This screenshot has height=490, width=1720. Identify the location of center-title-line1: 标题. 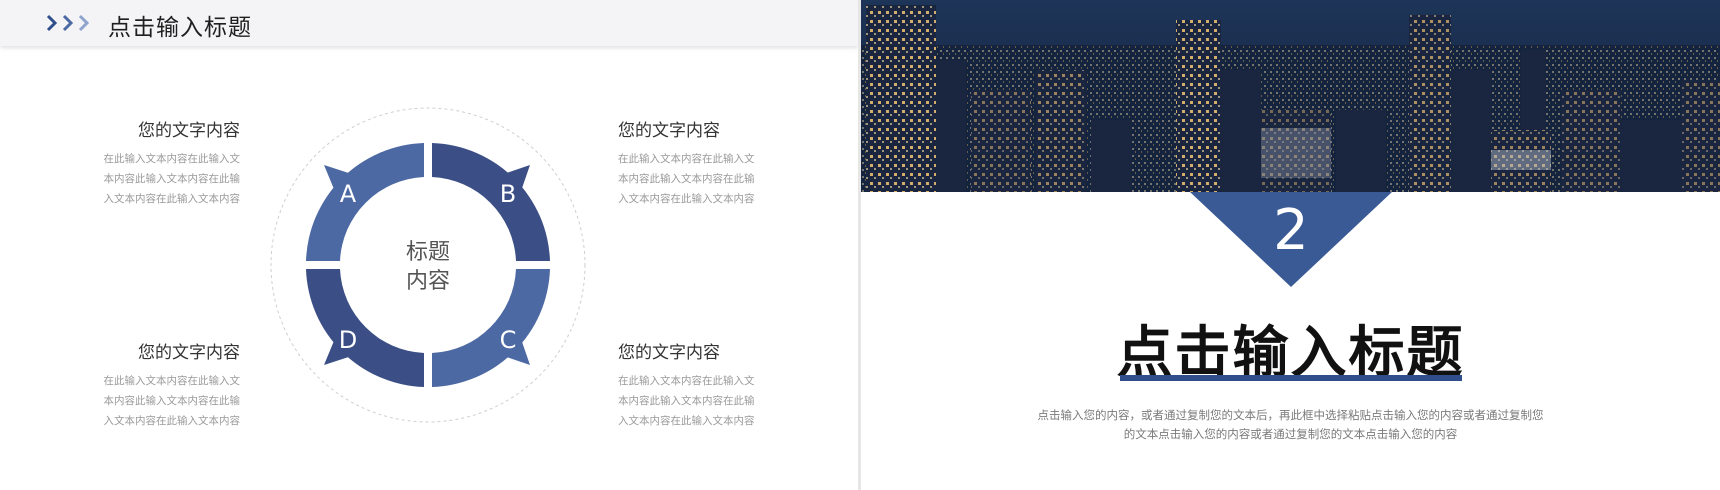
(428, 252).